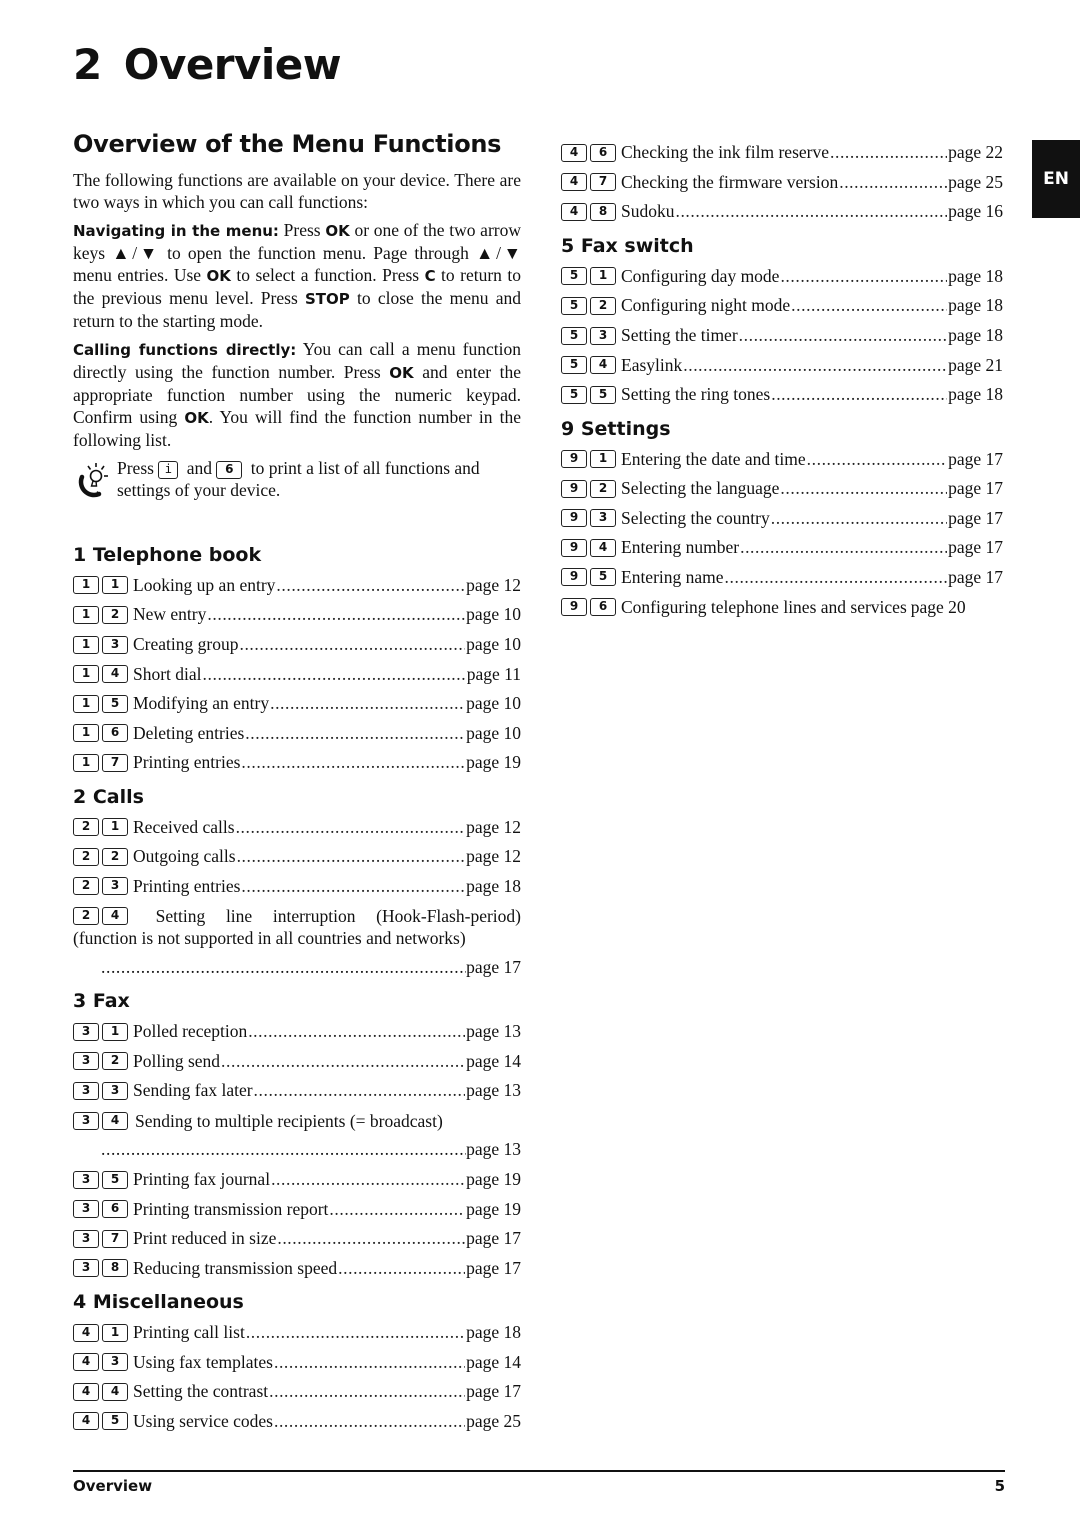 The width and height of the screenshot is (1080, 1529). I want to click on function-entry: 44Setting the contrastpage 17, so click(297, 1392).